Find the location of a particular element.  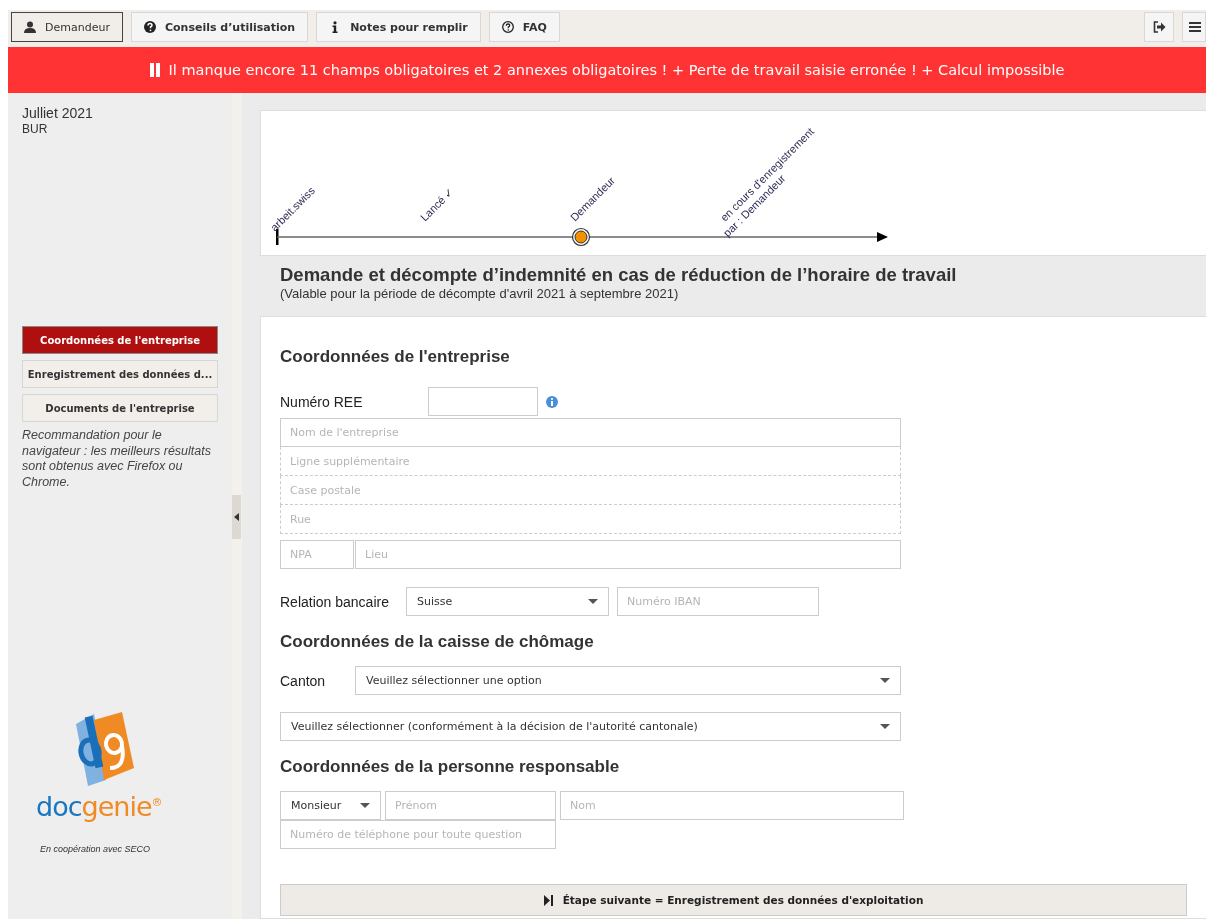

input-field: Numéro IBAN is located at coordinates (718, 601).